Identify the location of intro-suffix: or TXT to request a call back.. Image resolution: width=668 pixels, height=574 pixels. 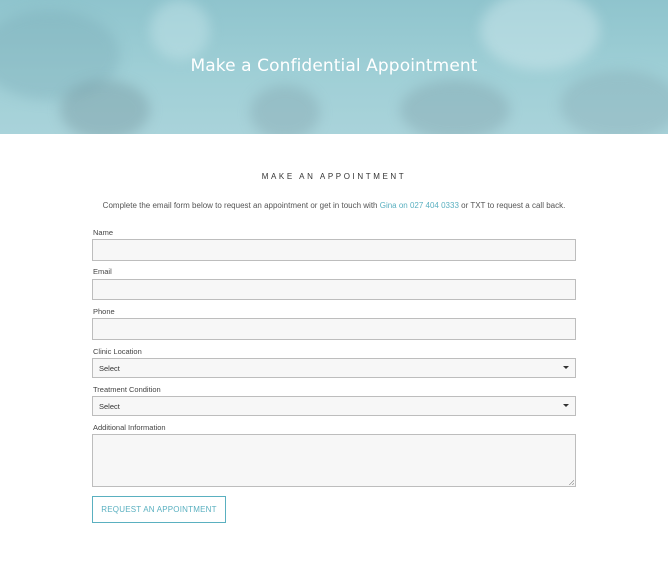
(512, 205).